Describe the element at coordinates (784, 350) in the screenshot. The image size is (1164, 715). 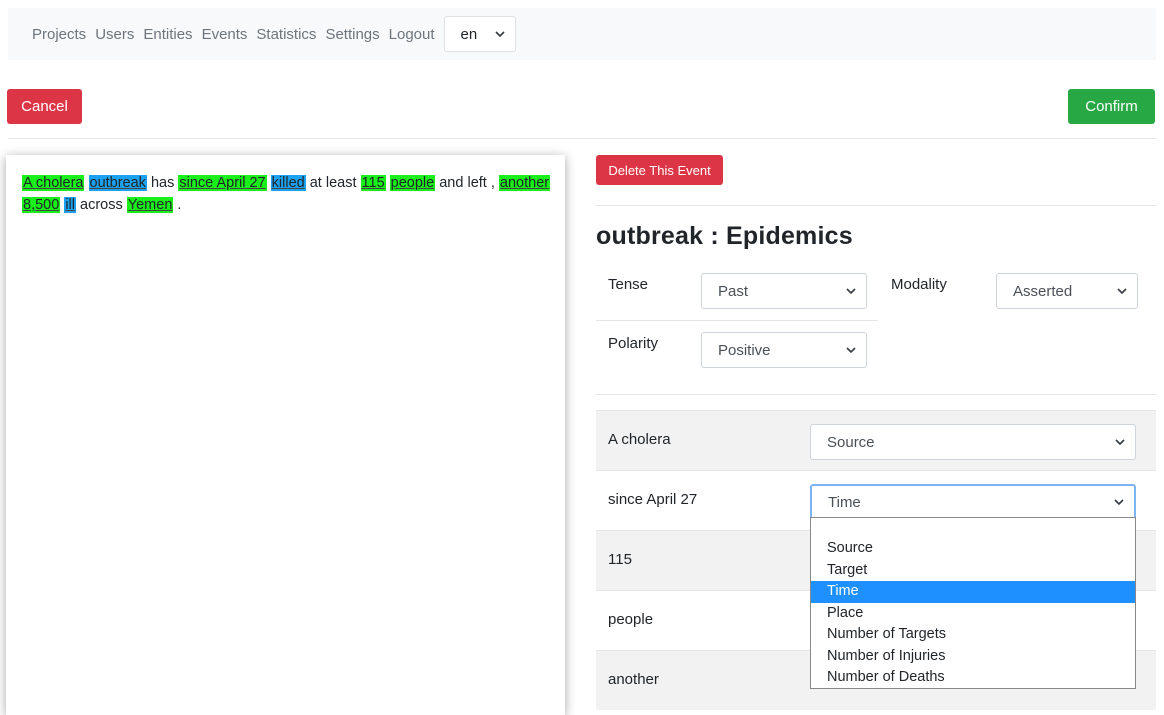
I see `polarity-select: Positive` at that location.